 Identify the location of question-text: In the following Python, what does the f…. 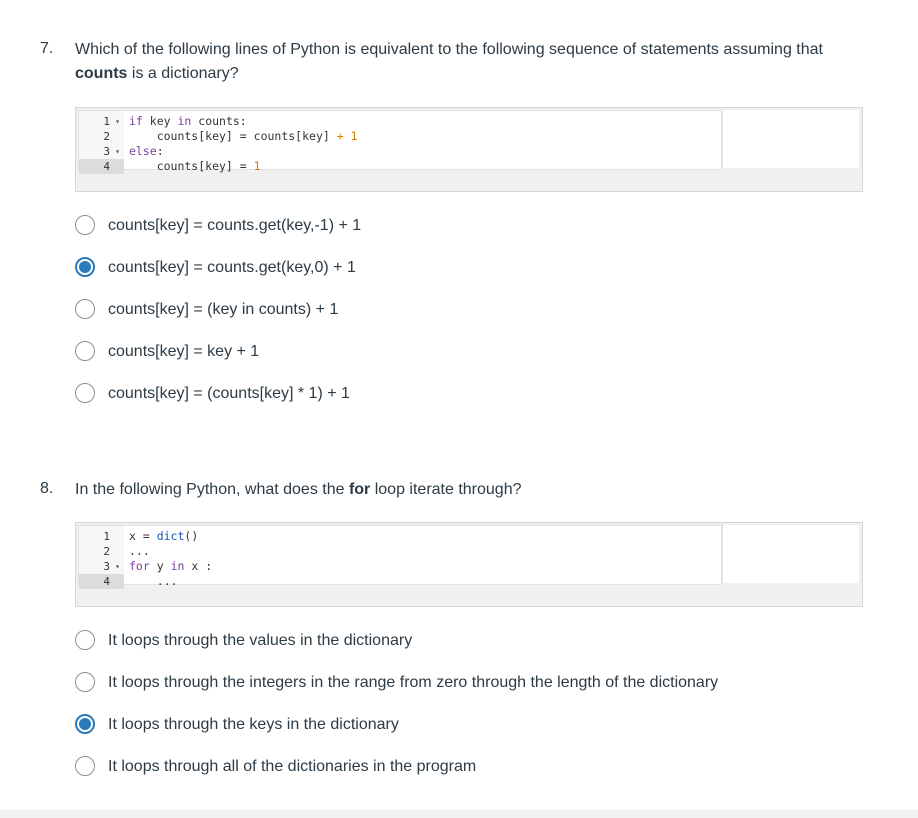
(475, 490).